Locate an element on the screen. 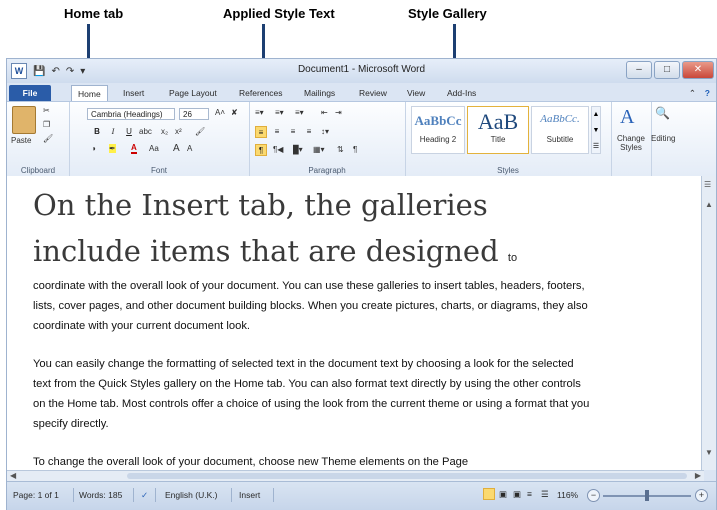 The height and width of the screenshot is (510, 717). tab-home: Home is located at coordinates (89, 93).